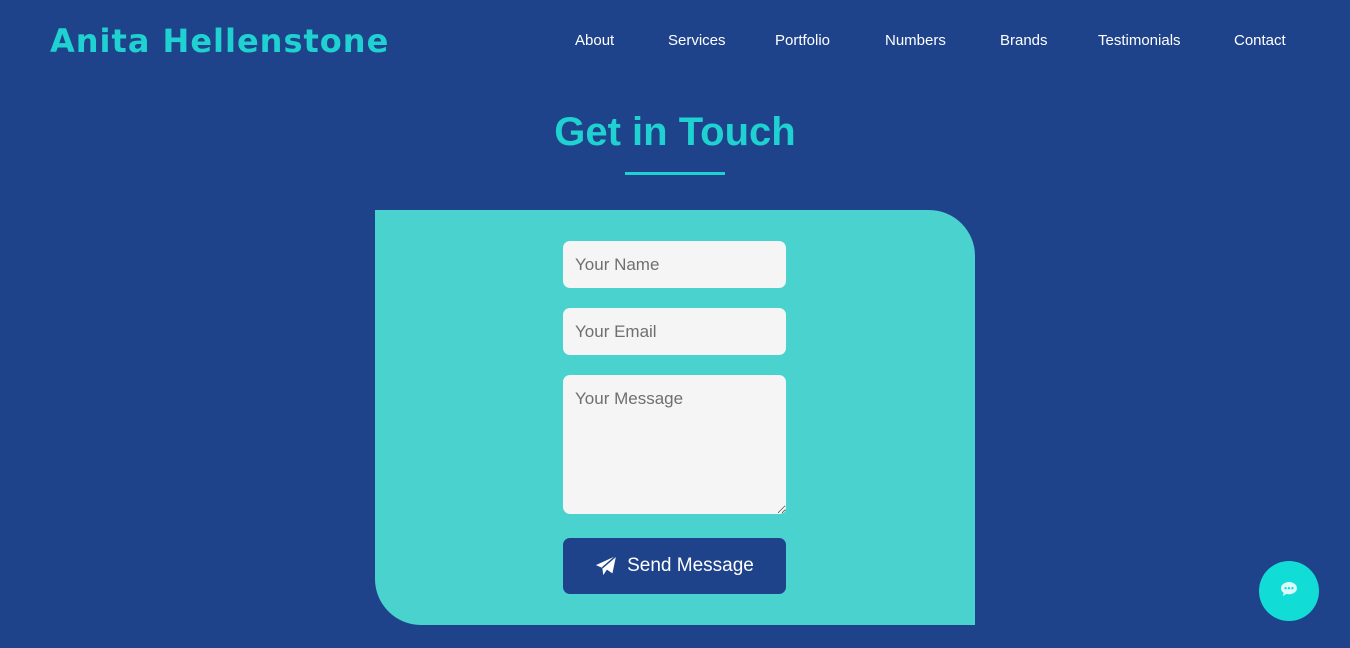  I want to click on chat-bubble-icon, so click(1289, 591).